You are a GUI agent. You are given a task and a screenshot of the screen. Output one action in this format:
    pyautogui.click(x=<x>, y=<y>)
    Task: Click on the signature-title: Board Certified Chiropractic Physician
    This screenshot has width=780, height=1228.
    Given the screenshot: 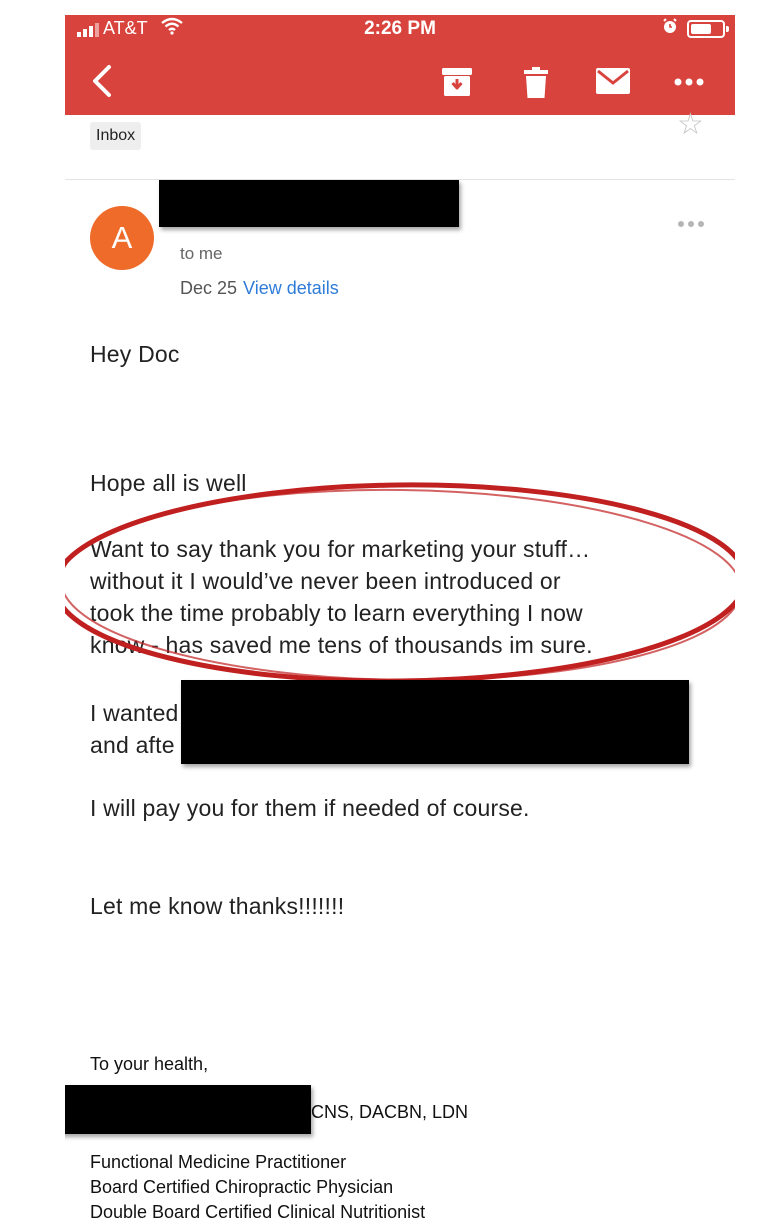 What is the action you would take?
    pyautogui.click(x=242, y=1187)
    